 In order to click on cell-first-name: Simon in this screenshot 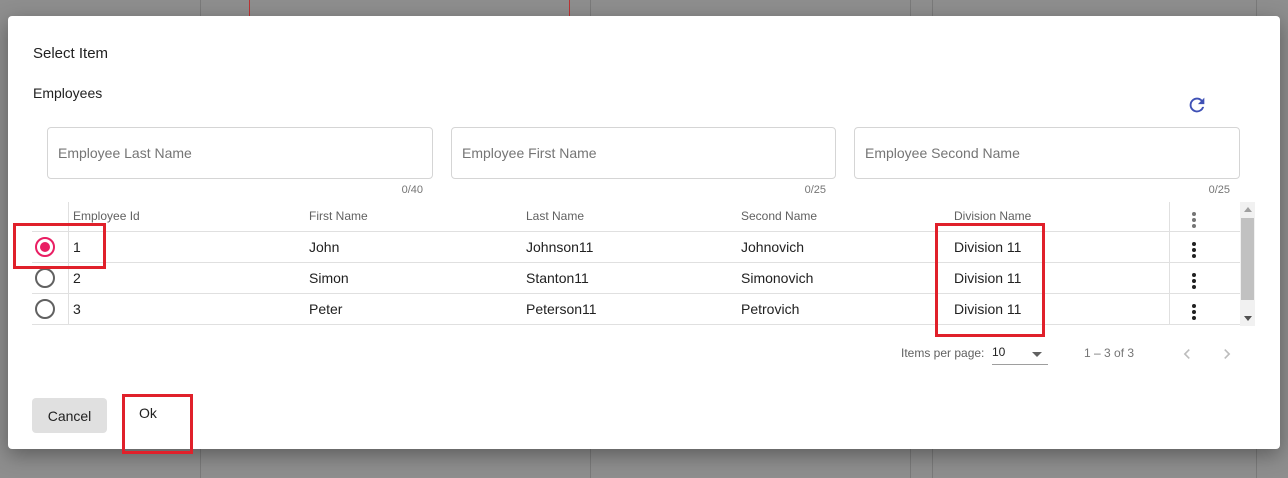, I will do `click(329, 278)`.